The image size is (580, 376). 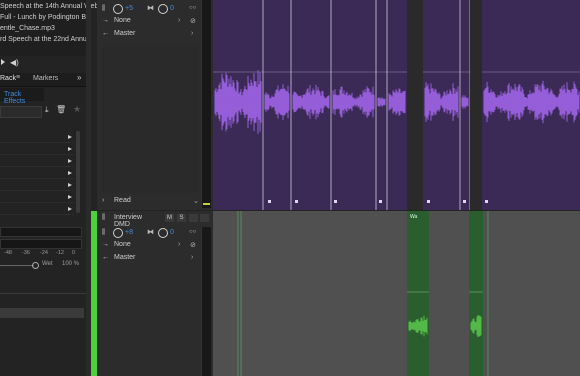 I want to click on file-item: rd Speech at the 22nd Annua, so click(x=45, y=39).